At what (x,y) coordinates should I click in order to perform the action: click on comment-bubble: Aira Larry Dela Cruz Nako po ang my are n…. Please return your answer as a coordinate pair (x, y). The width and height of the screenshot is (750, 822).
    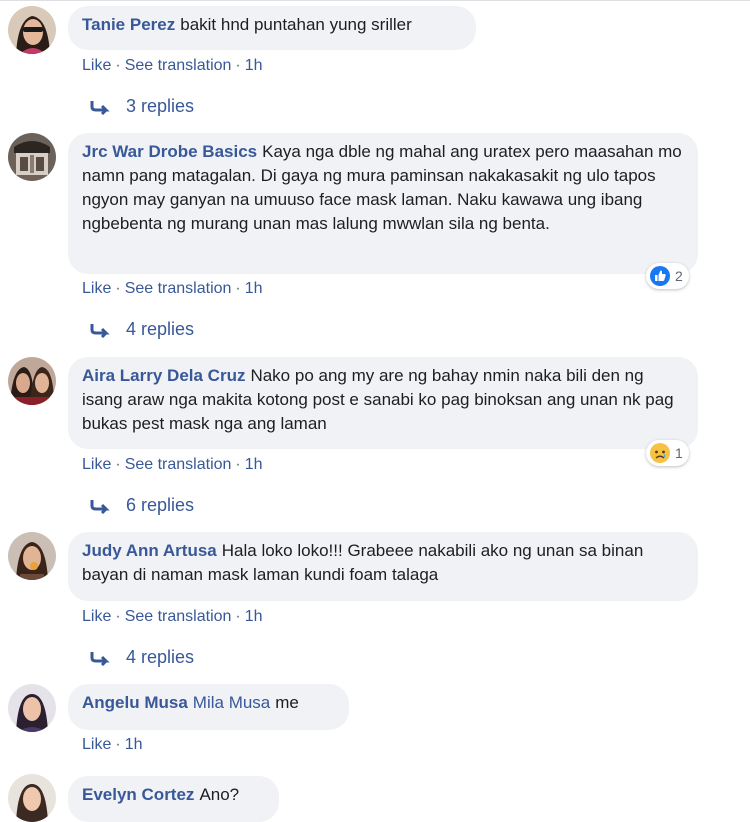
    Looking at the image, I should click on (383, 403).